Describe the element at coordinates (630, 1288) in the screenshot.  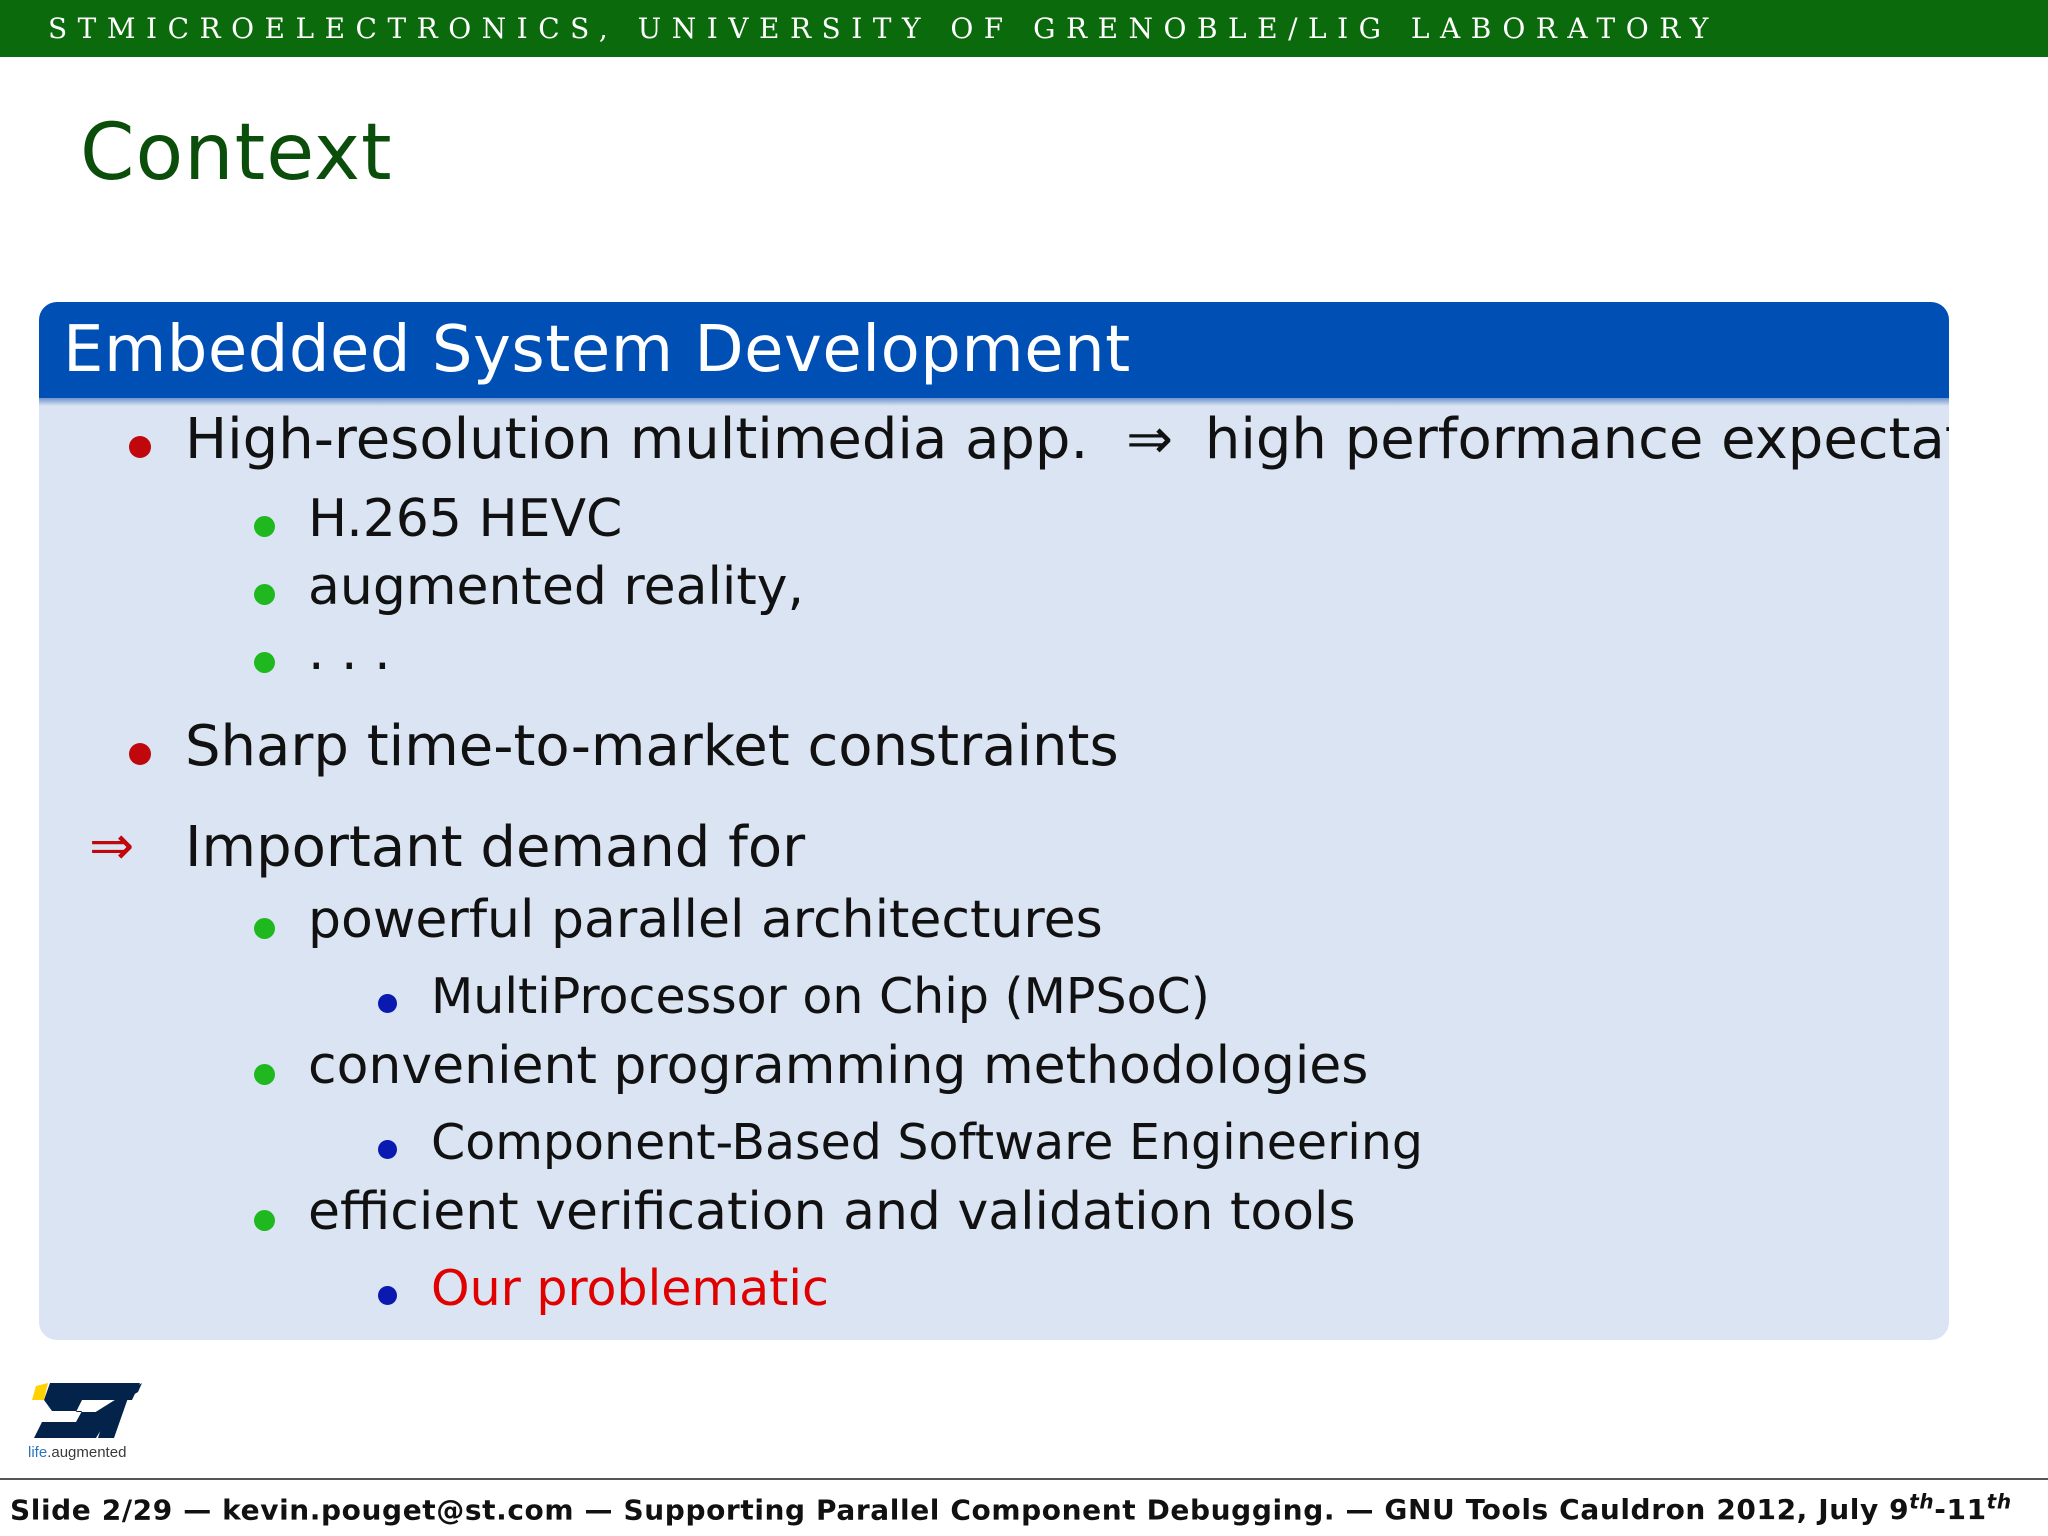
I see `item-our-problematic: Our problematic` at that location.